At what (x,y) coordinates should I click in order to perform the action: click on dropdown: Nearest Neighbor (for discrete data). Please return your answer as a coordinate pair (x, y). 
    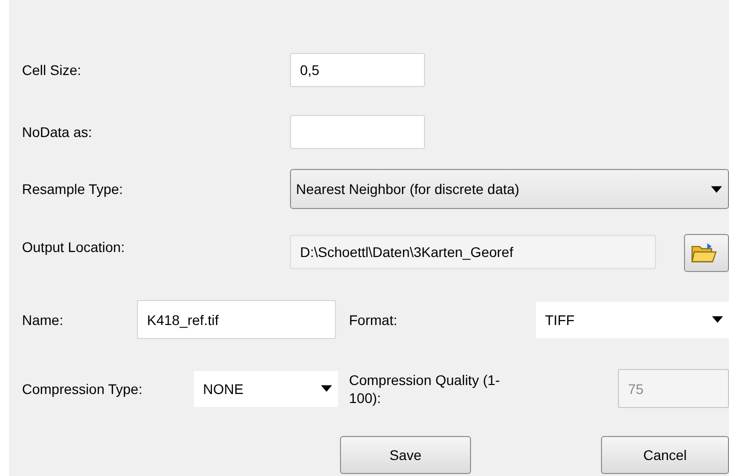
    Looking at the image, I should click on (509, 189).